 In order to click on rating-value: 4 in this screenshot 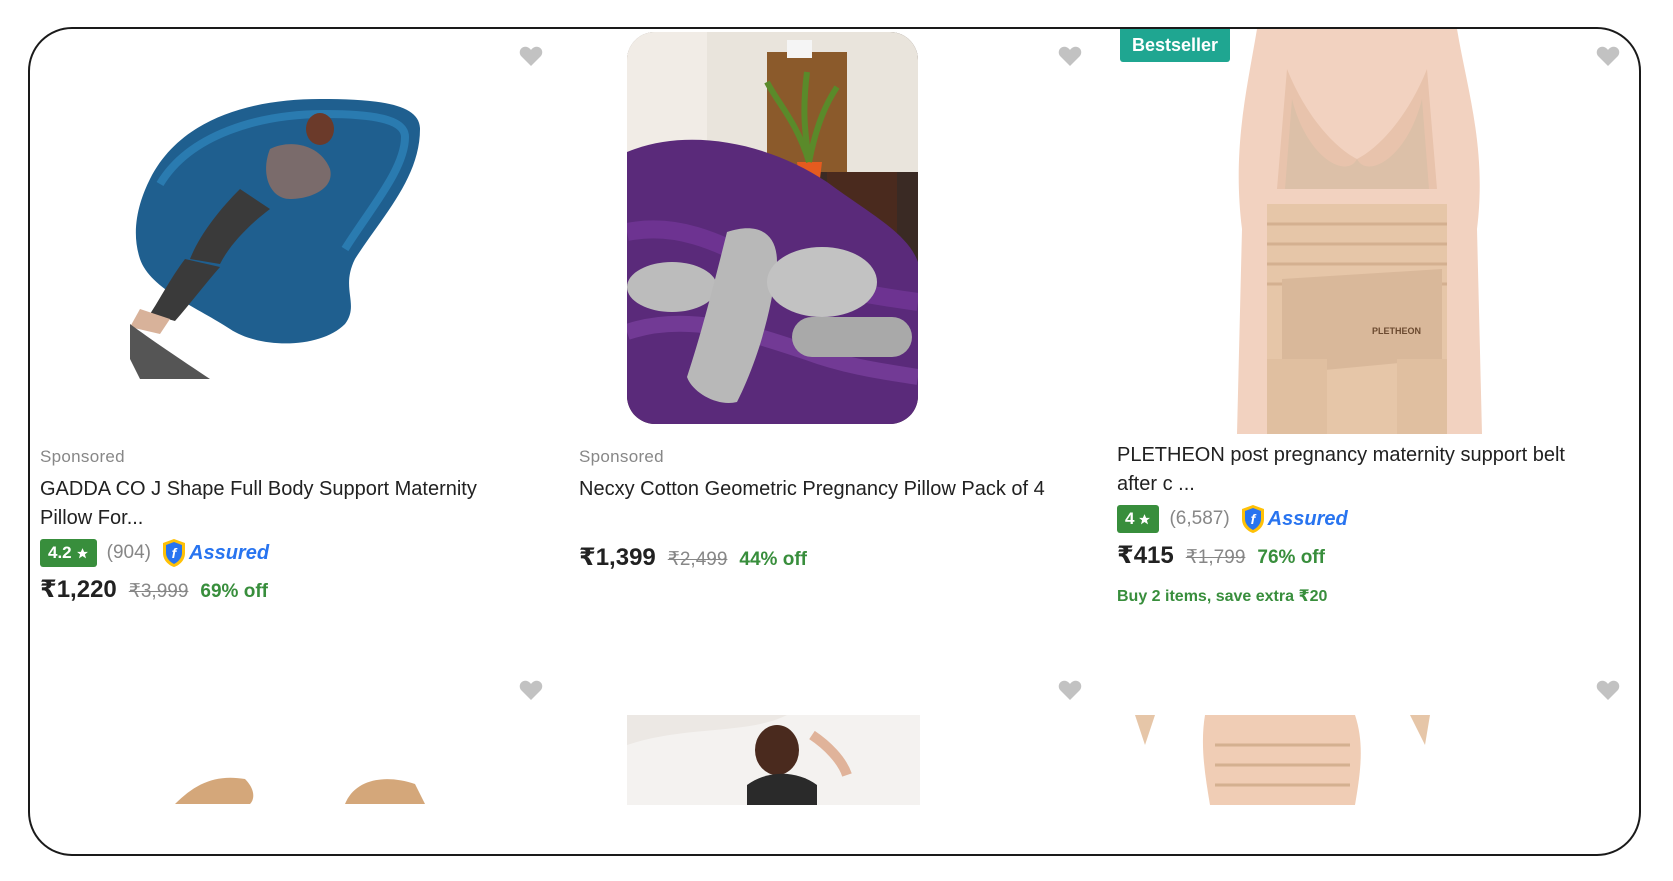, I will do `click(1130, 518)`.